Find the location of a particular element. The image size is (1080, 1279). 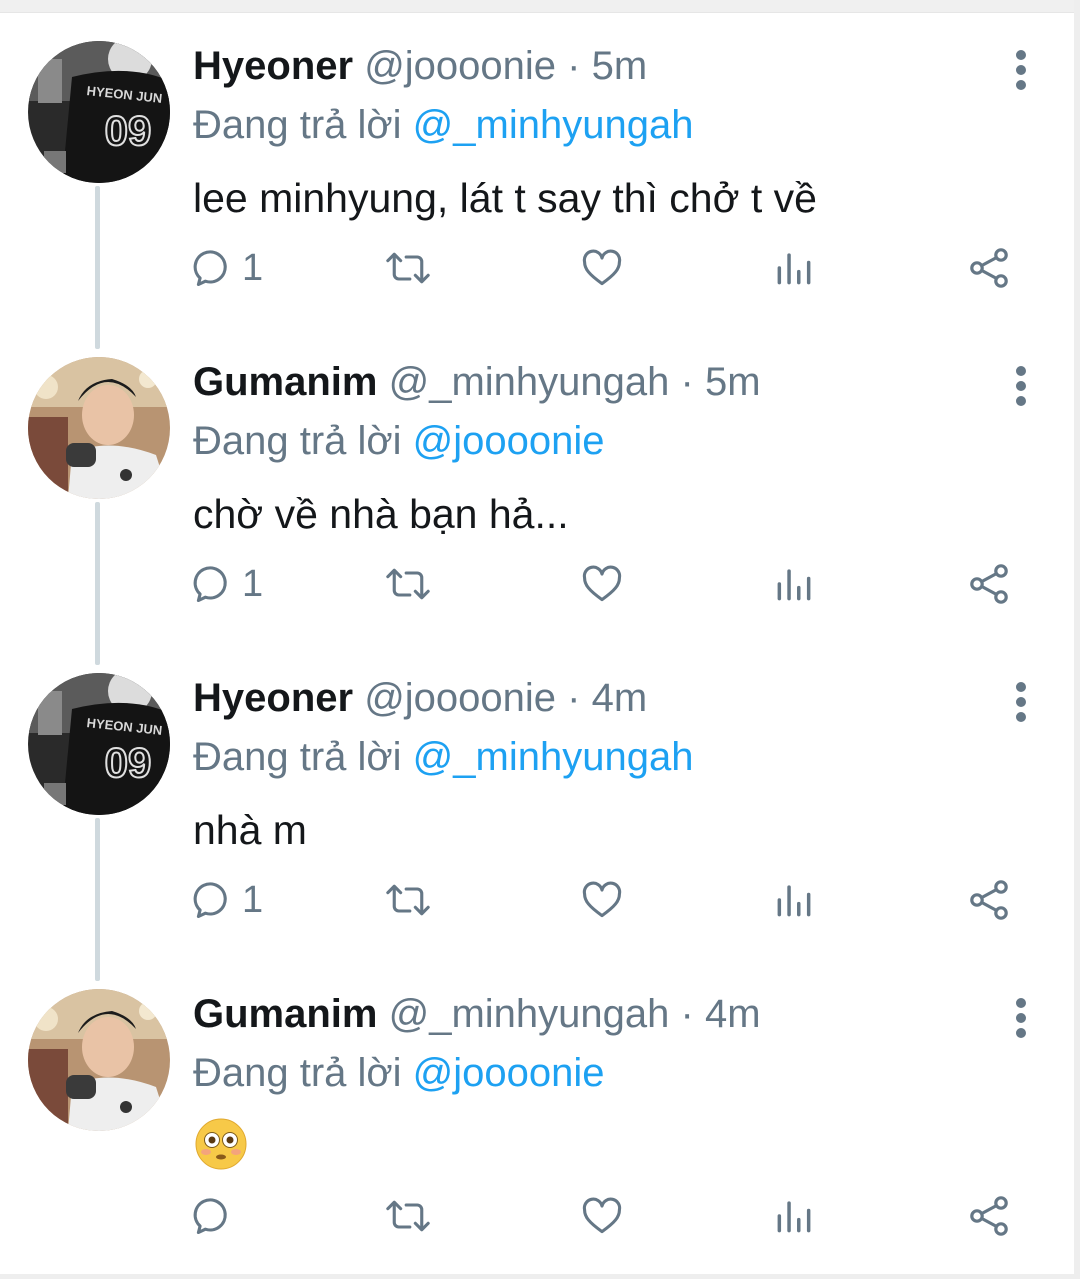

reply-button is located at coordinates (216, 1216).